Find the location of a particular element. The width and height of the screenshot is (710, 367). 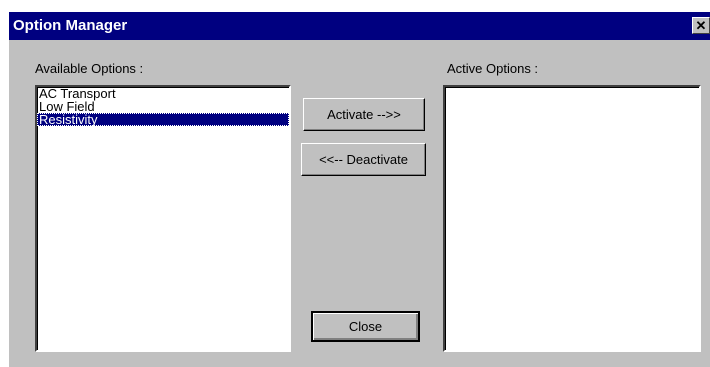

available-options-label: Available Options : is located at coordinates (89, 68).